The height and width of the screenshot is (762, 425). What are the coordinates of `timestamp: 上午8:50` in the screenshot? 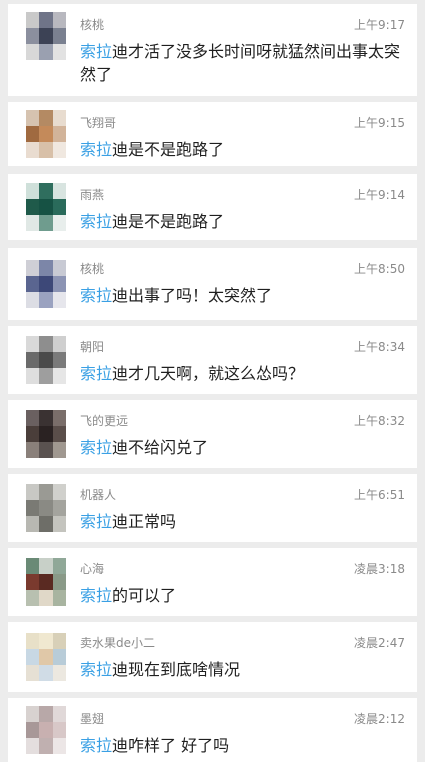 It's located at (379, 269).